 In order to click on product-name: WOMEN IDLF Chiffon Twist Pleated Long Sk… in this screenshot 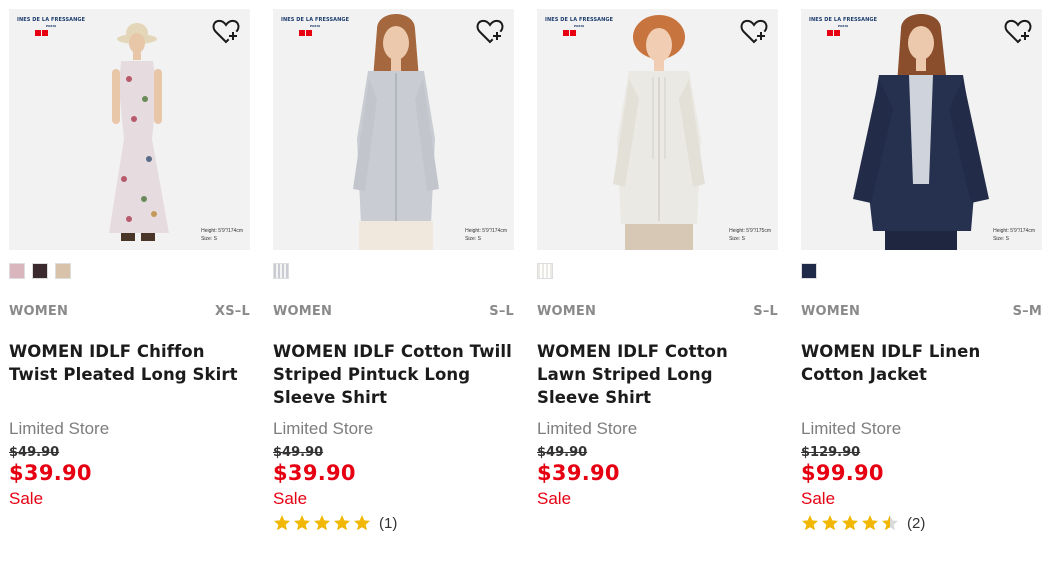, I will do `click(129, 374)`.